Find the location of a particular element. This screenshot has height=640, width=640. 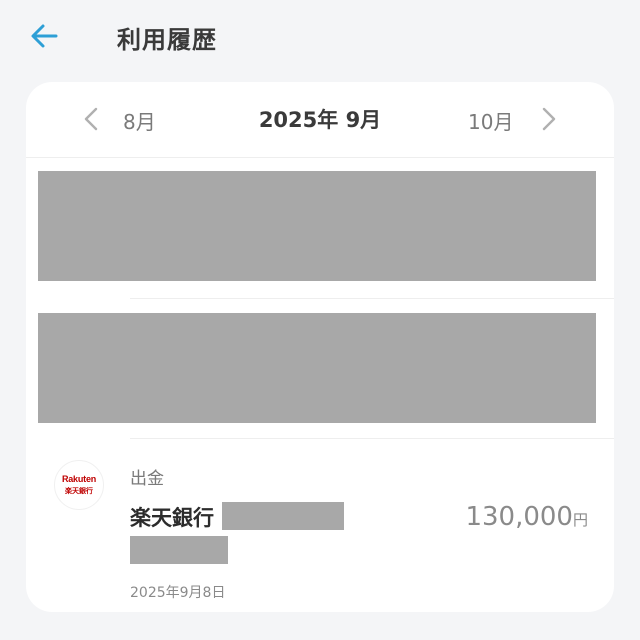

redacted-account-name is located at coordinates (283, 516).